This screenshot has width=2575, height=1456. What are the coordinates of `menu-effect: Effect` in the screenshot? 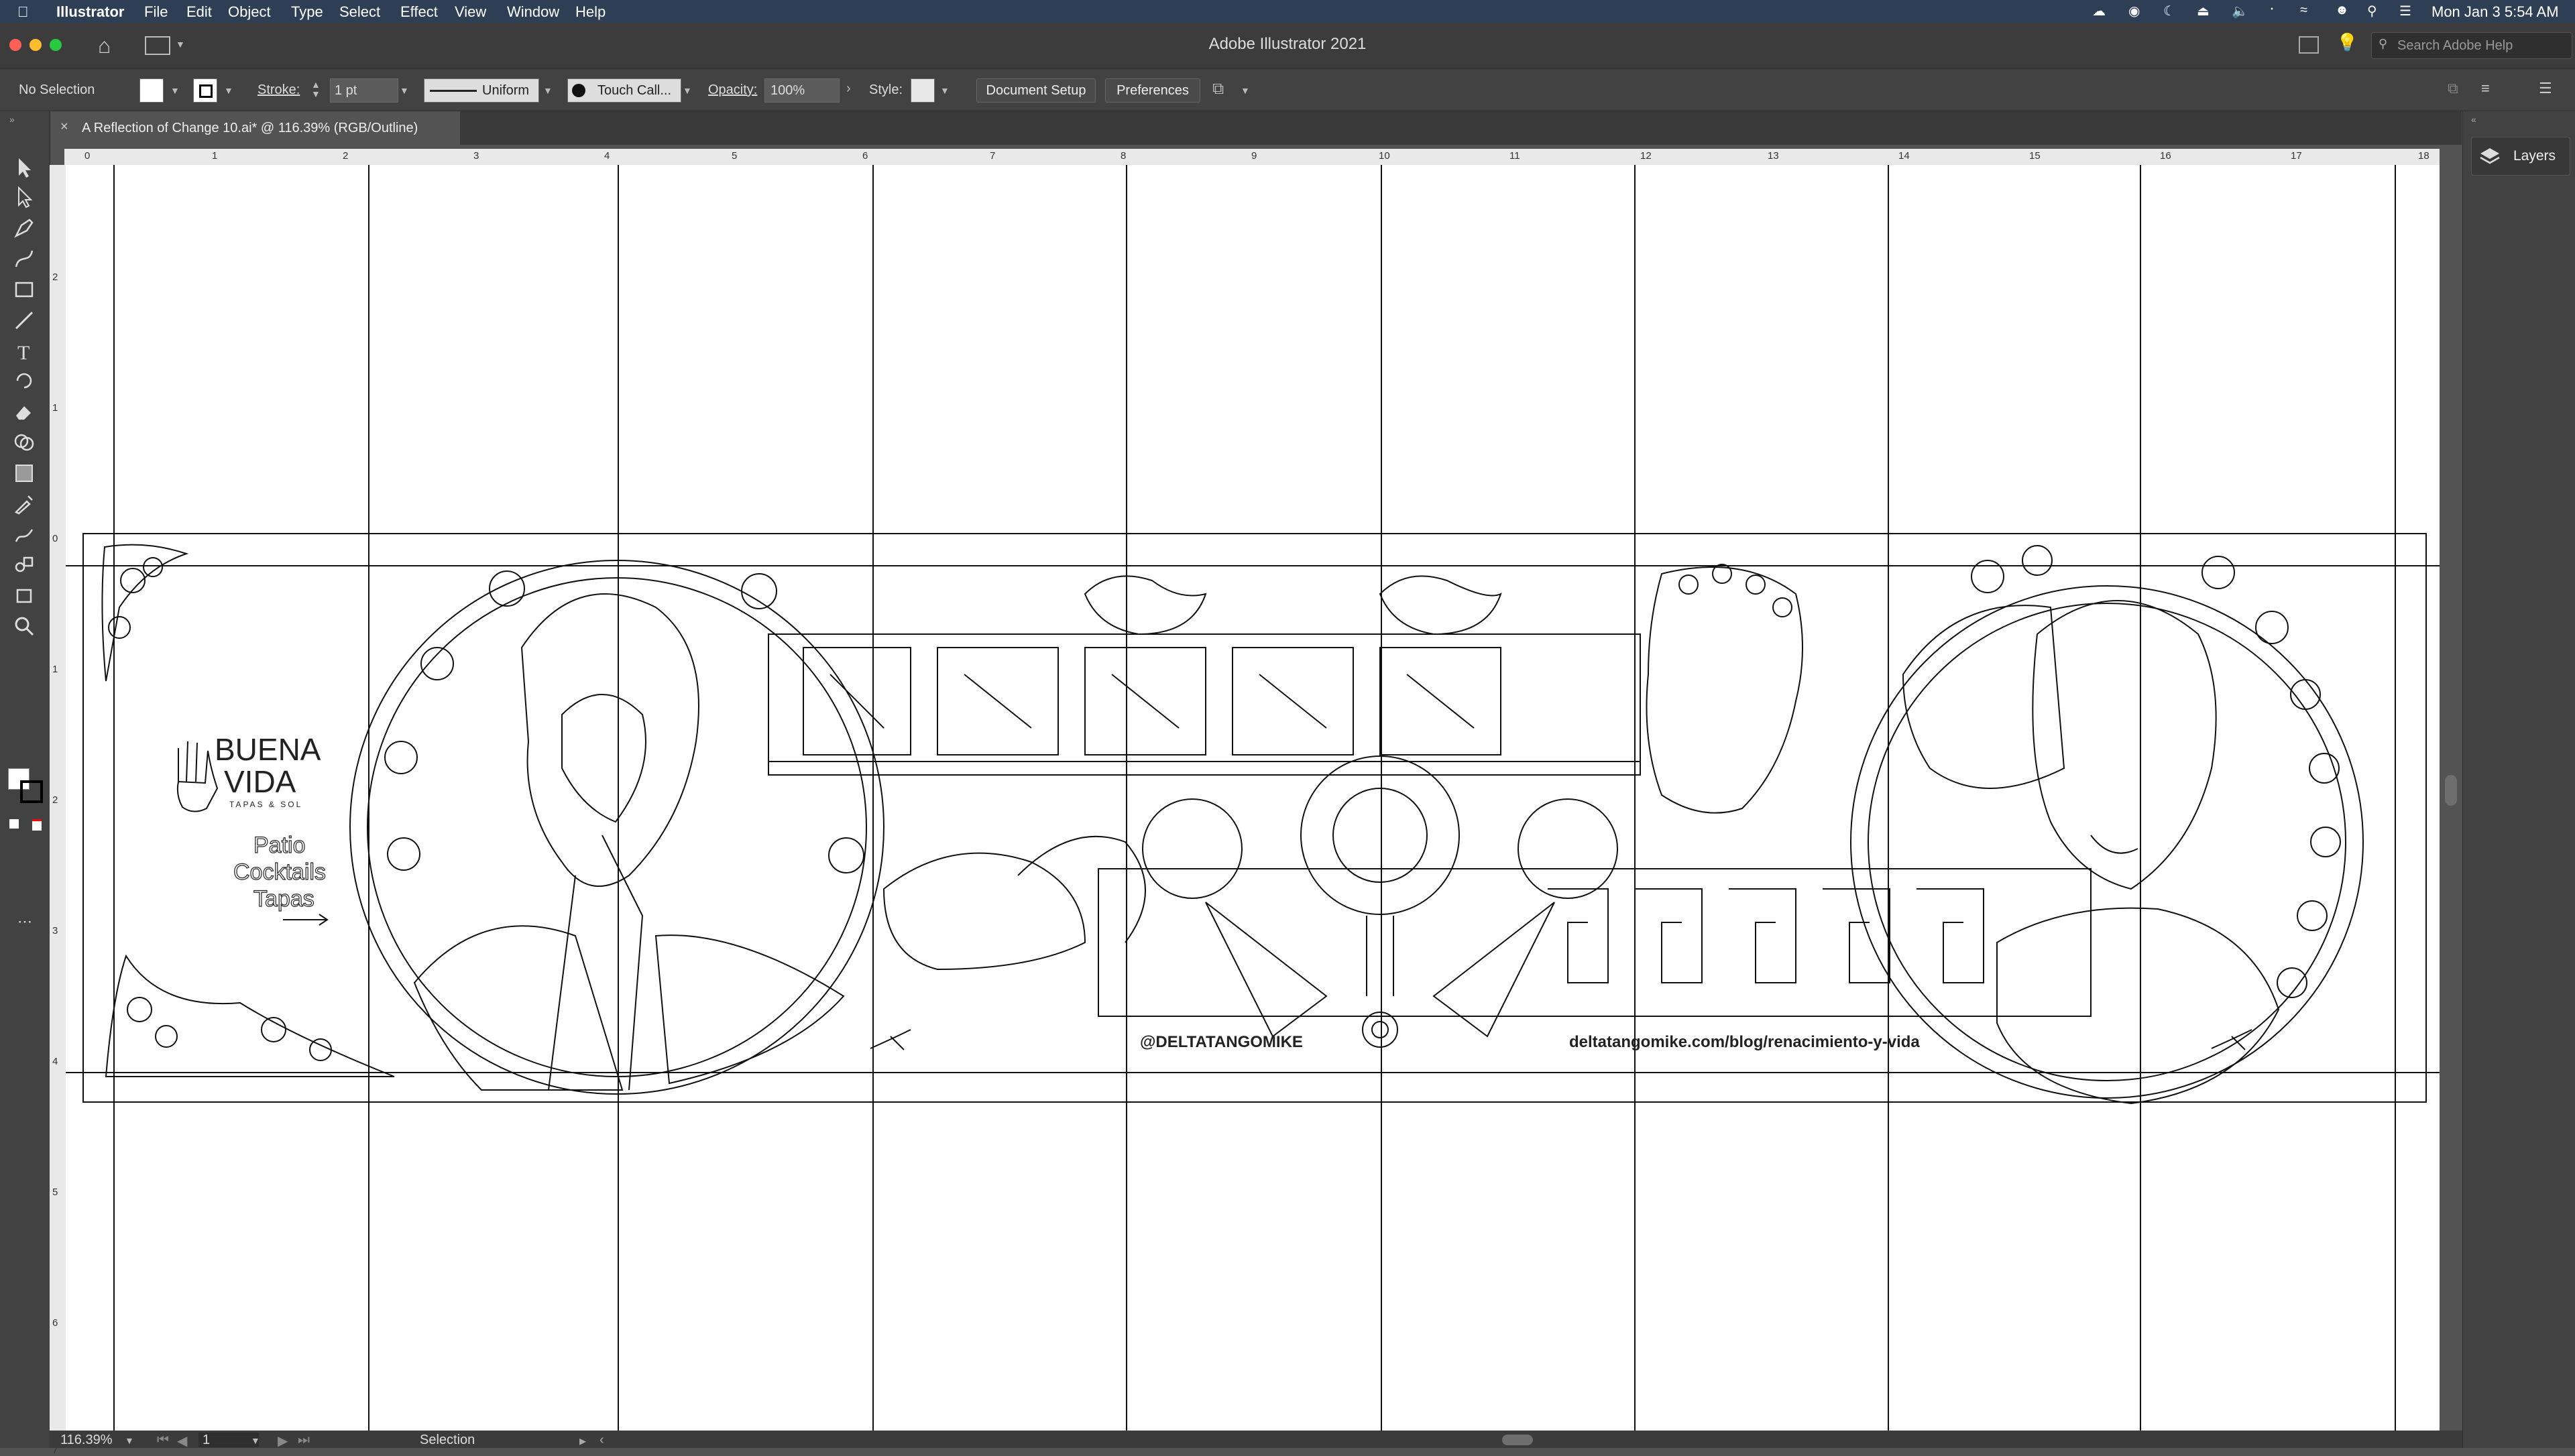 It's located at (419, 12).